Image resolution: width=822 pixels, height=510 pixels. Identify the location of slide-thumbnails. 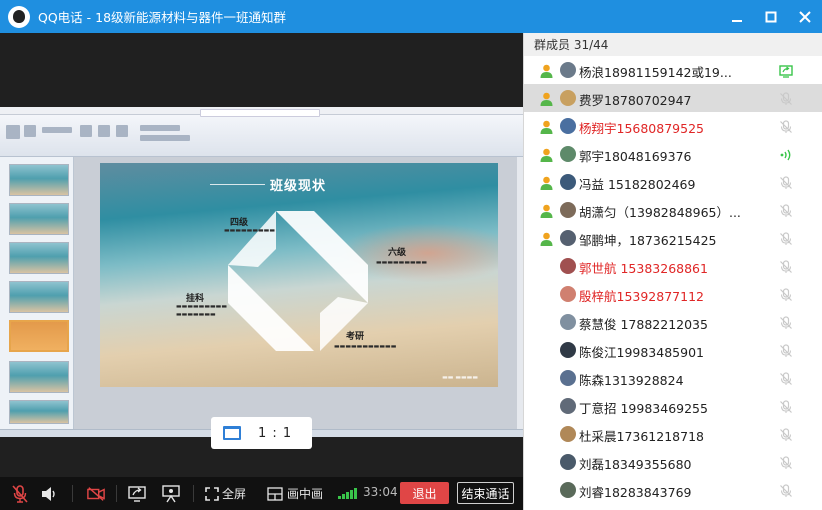
(37, 293).